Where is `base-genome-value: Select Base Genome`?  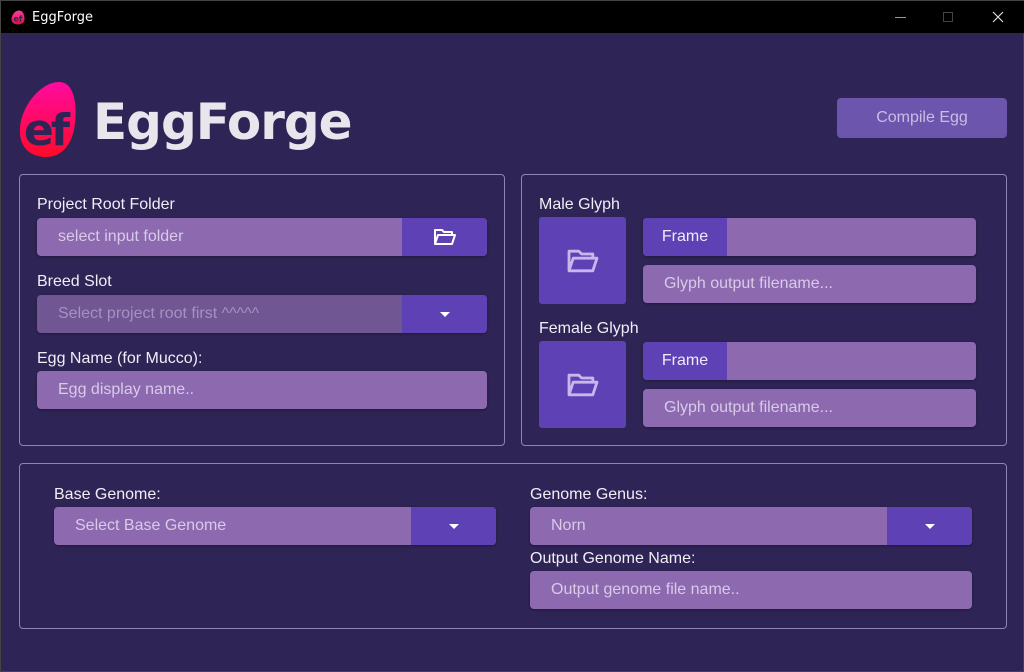 base-genome-value: Select Base Genome is located at coordinates (151, 525).